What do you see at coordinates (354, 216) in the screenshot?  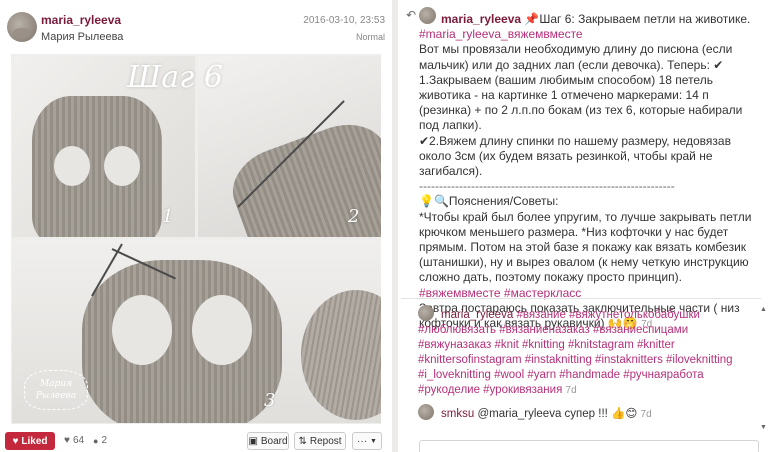 I see `panel-number: 2` at bounding box center [354, 216].